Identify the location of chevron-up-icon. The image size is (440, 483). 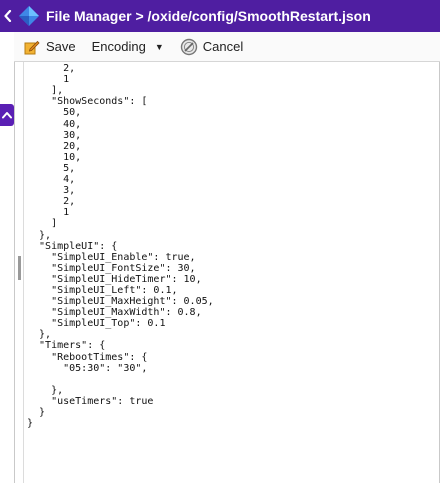
(7, 115).